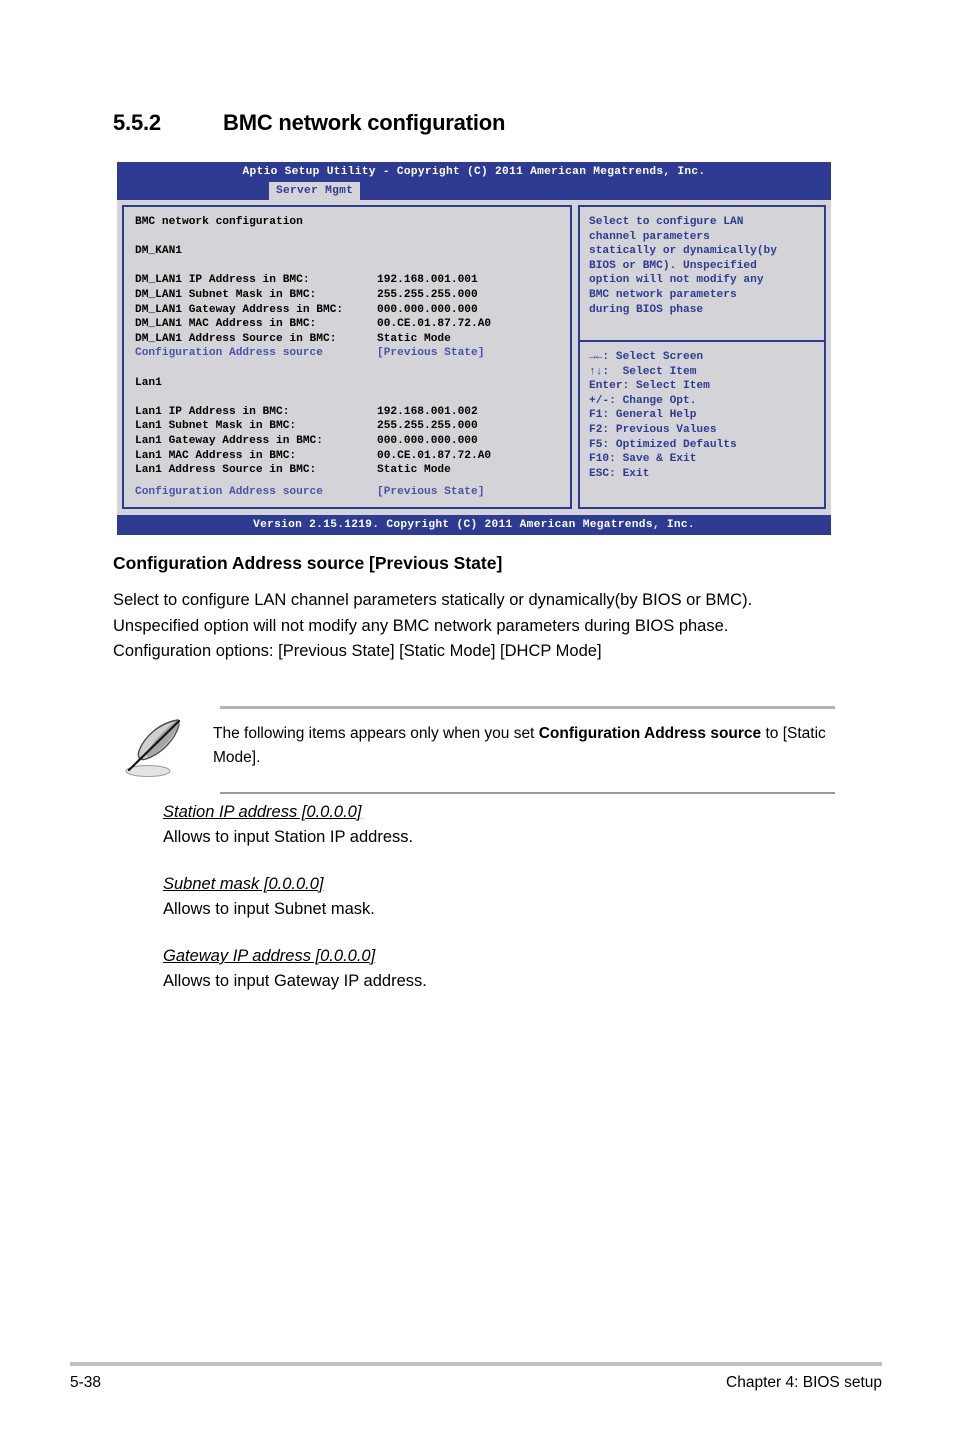  Describe the element at coordinates (226, 470) in the screenshot. I see `row-label: Lan1 Address Source in BMC:` at that location.